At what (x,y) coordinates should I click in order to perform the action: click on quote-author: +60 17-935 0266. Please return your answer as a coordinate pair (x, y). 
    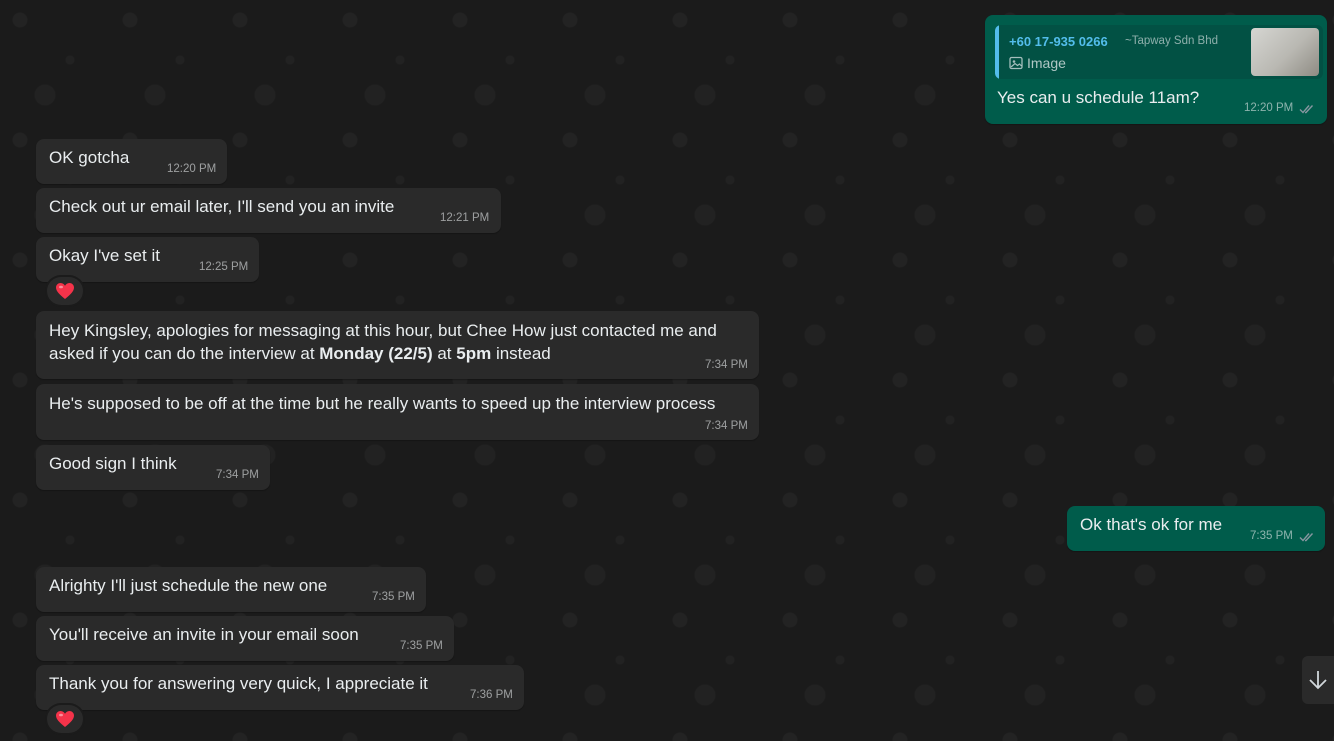
    Looking at the image, I should click on (1058, 41).